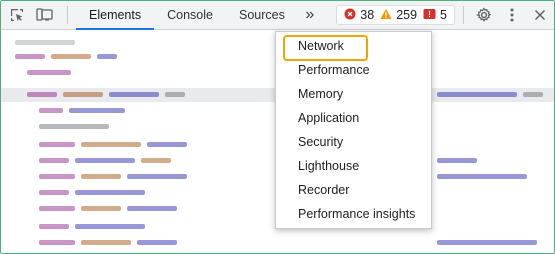 Image resolution: width=555 pixels, height=254 pixels. I want to click on warning-icon, so click(386, 15).